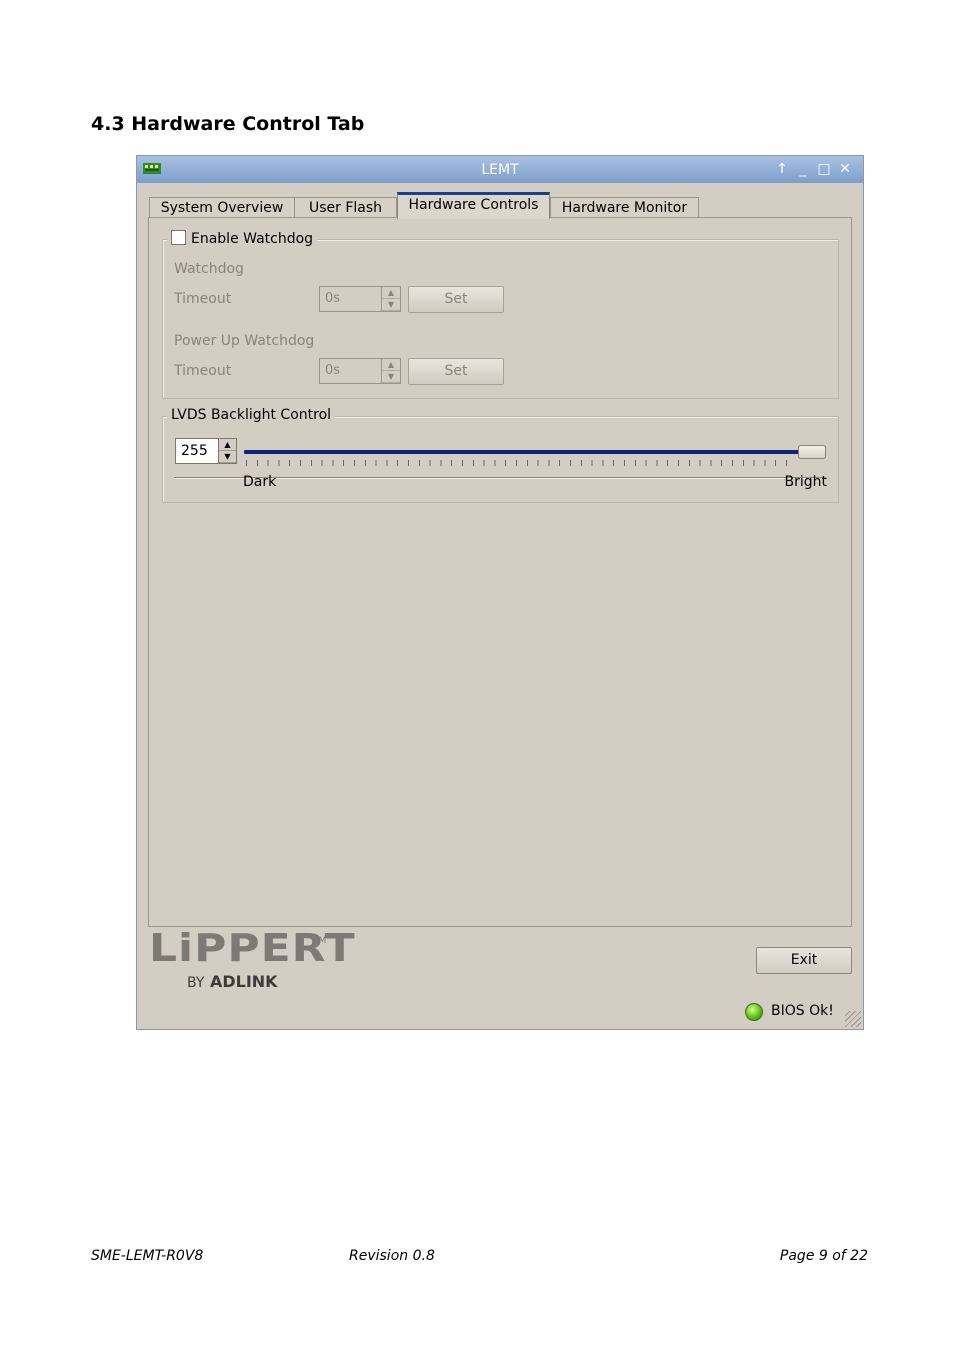 The image size is (954, 1350). Describe the element at coordinates (360, 299) in the screenshot. I see `watchdog-timeout-spinbox: 0s ▲ ▼` at that location.